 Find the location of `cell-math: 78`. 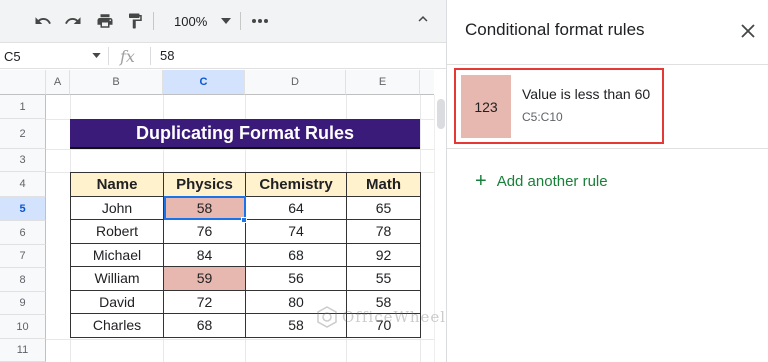

cell-math: 78 is located at coordinates (383, 231).